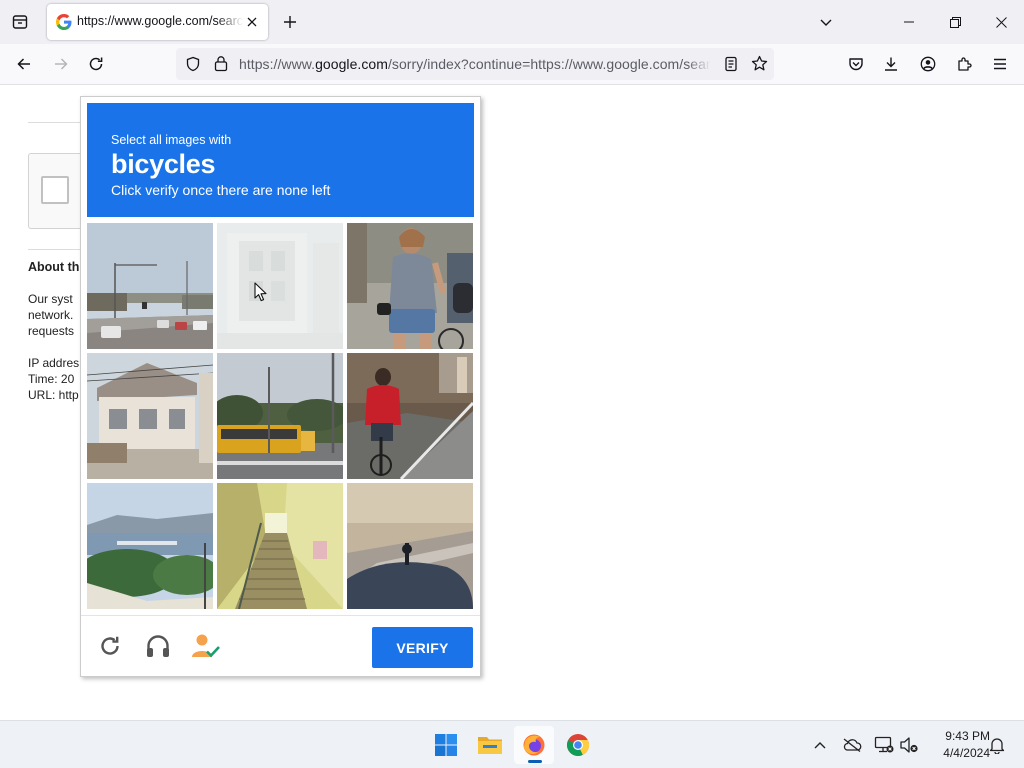  I want to click on image-tile-coastal-view, so click(150, 546).